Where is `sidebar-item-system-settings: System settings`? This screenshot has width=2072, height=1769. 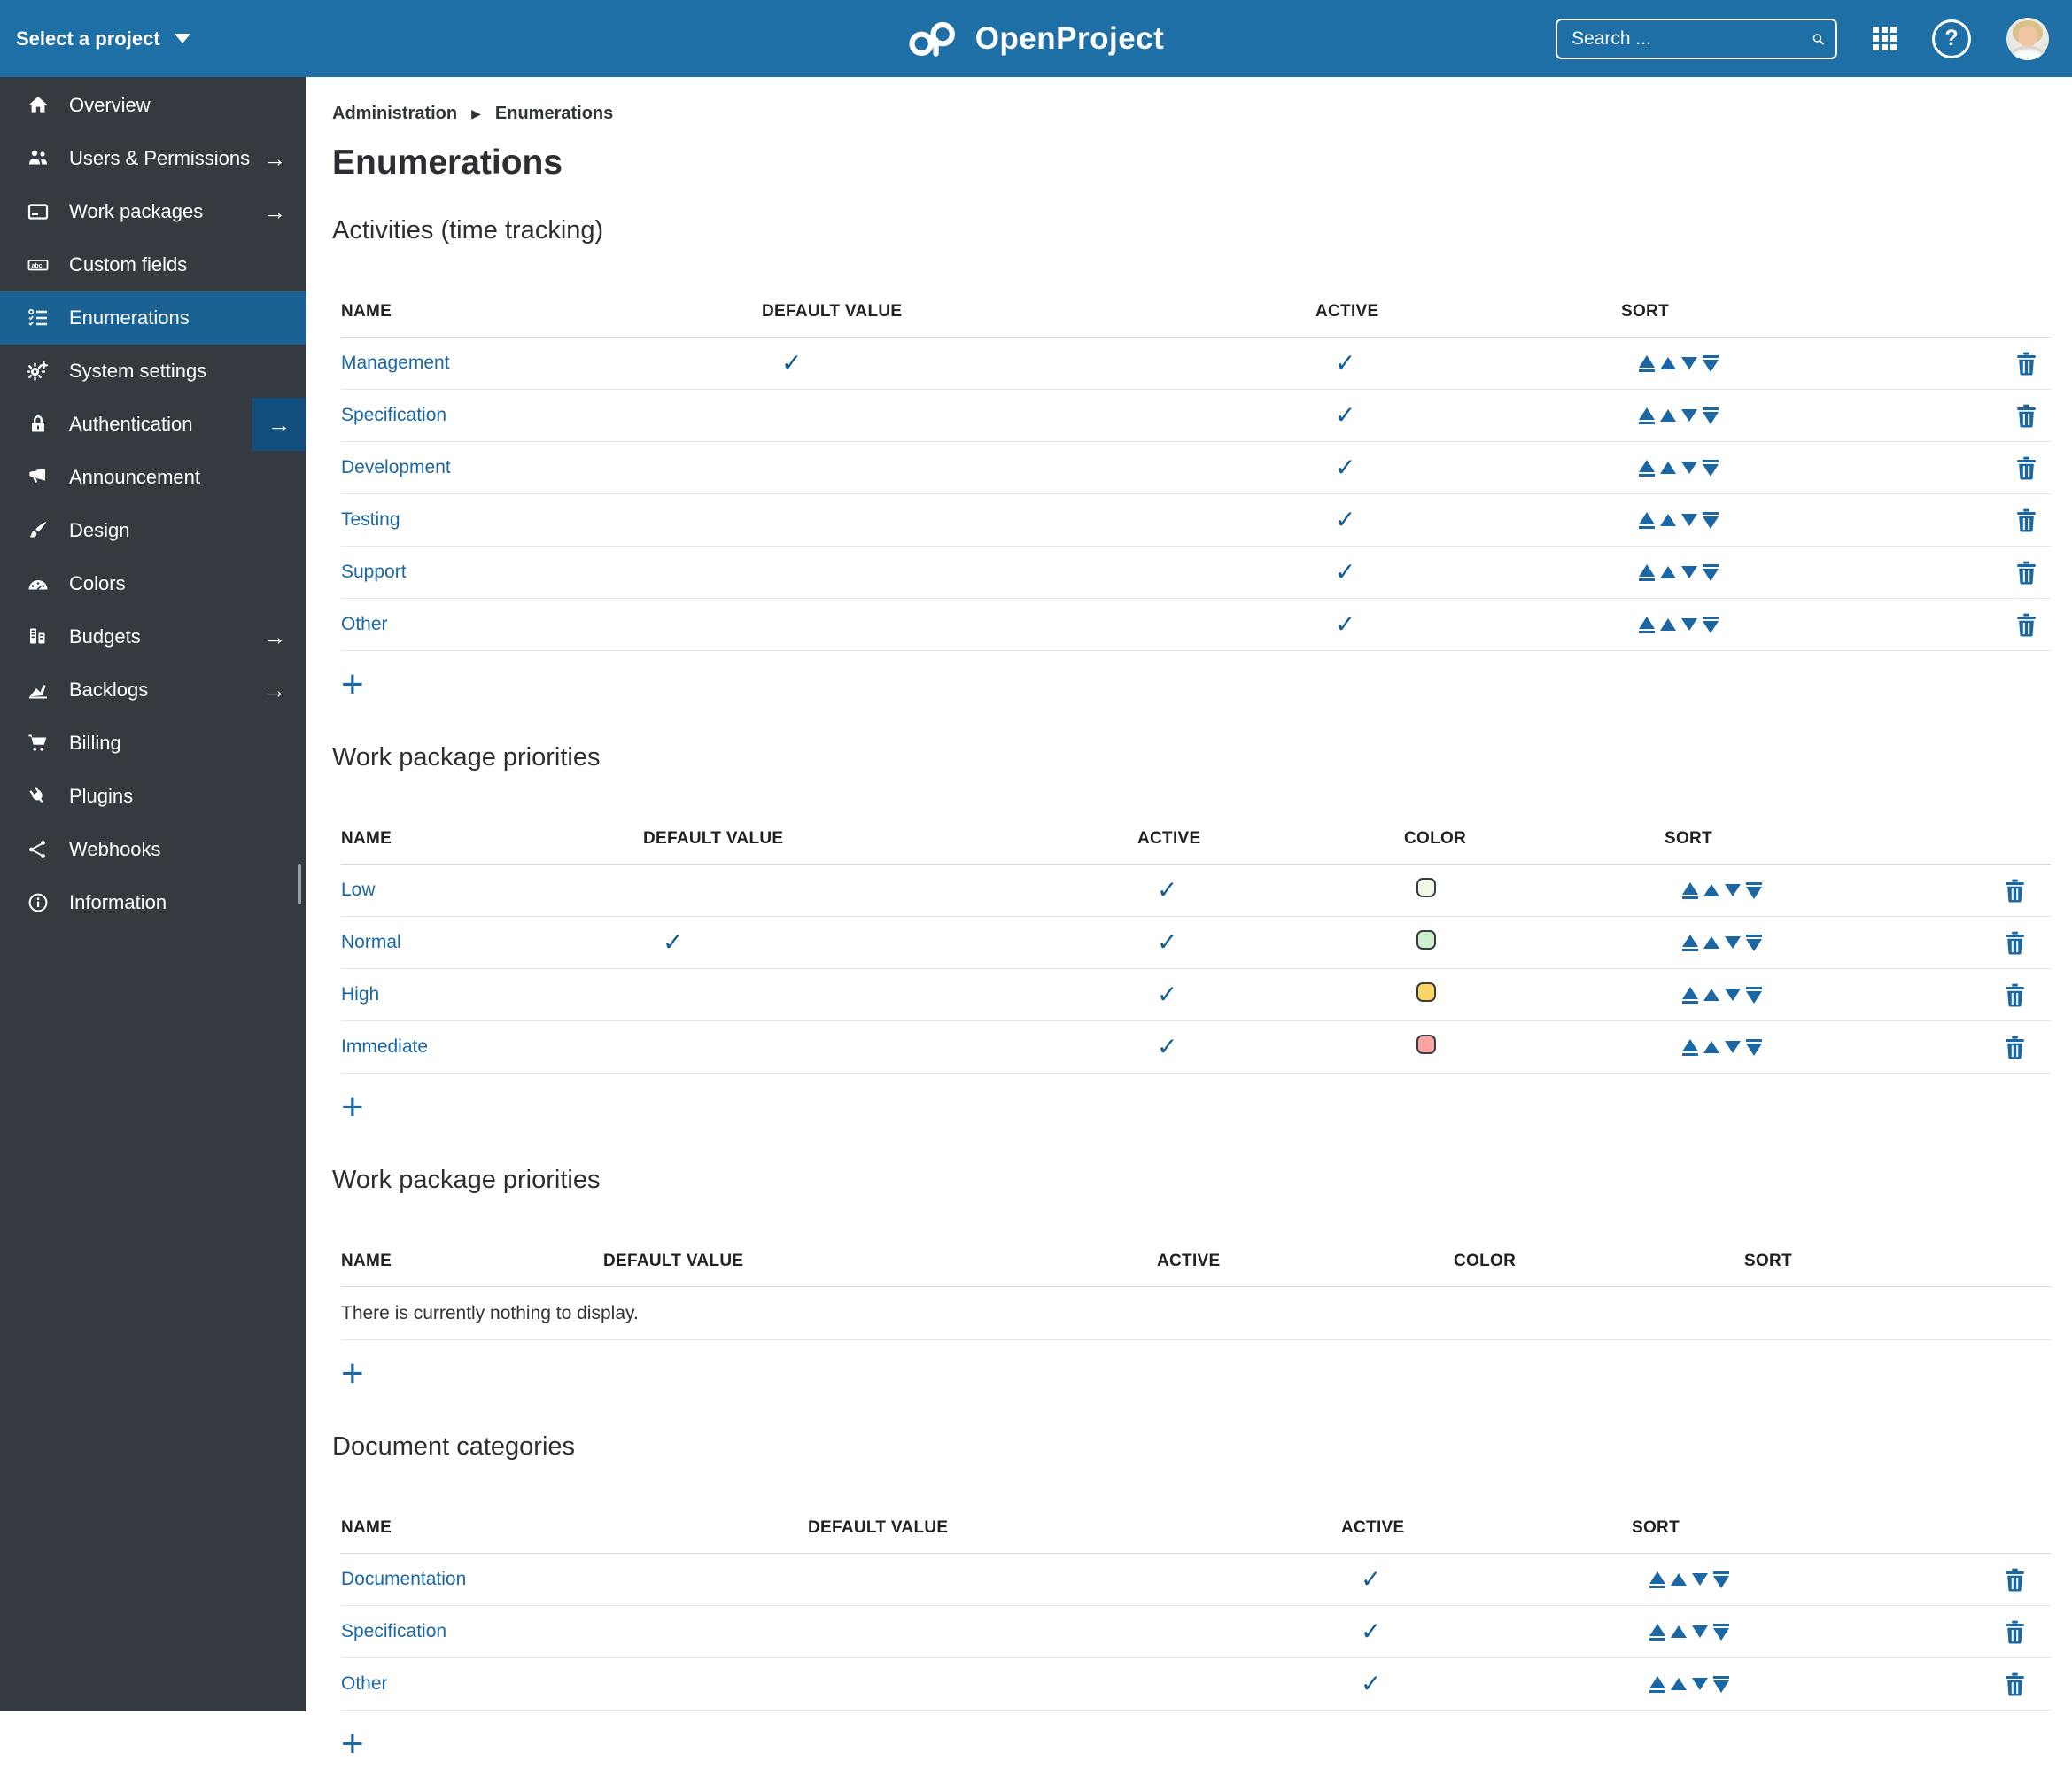
sidebar-item-system-settings: System settings is located at coordinates (153, 371).